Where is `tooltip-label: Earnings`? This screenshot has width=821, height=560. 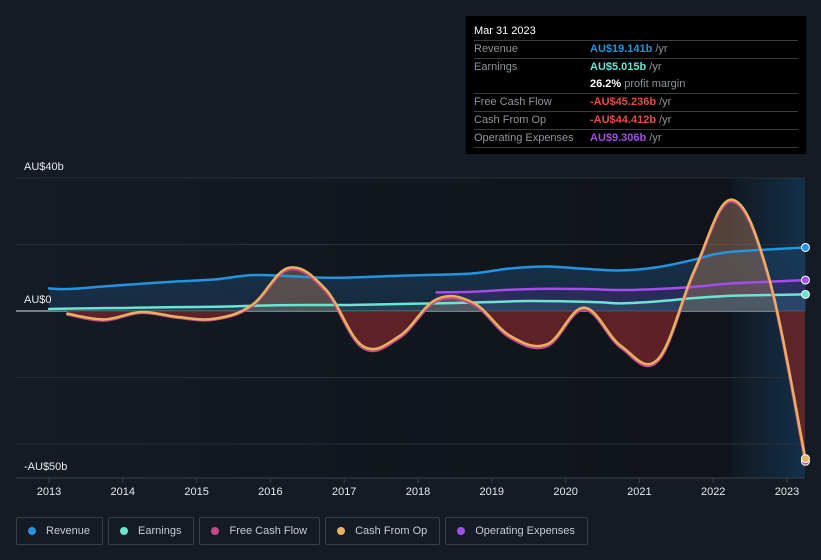 tooltip-label: Earnings is located at coordinates (496, 67).